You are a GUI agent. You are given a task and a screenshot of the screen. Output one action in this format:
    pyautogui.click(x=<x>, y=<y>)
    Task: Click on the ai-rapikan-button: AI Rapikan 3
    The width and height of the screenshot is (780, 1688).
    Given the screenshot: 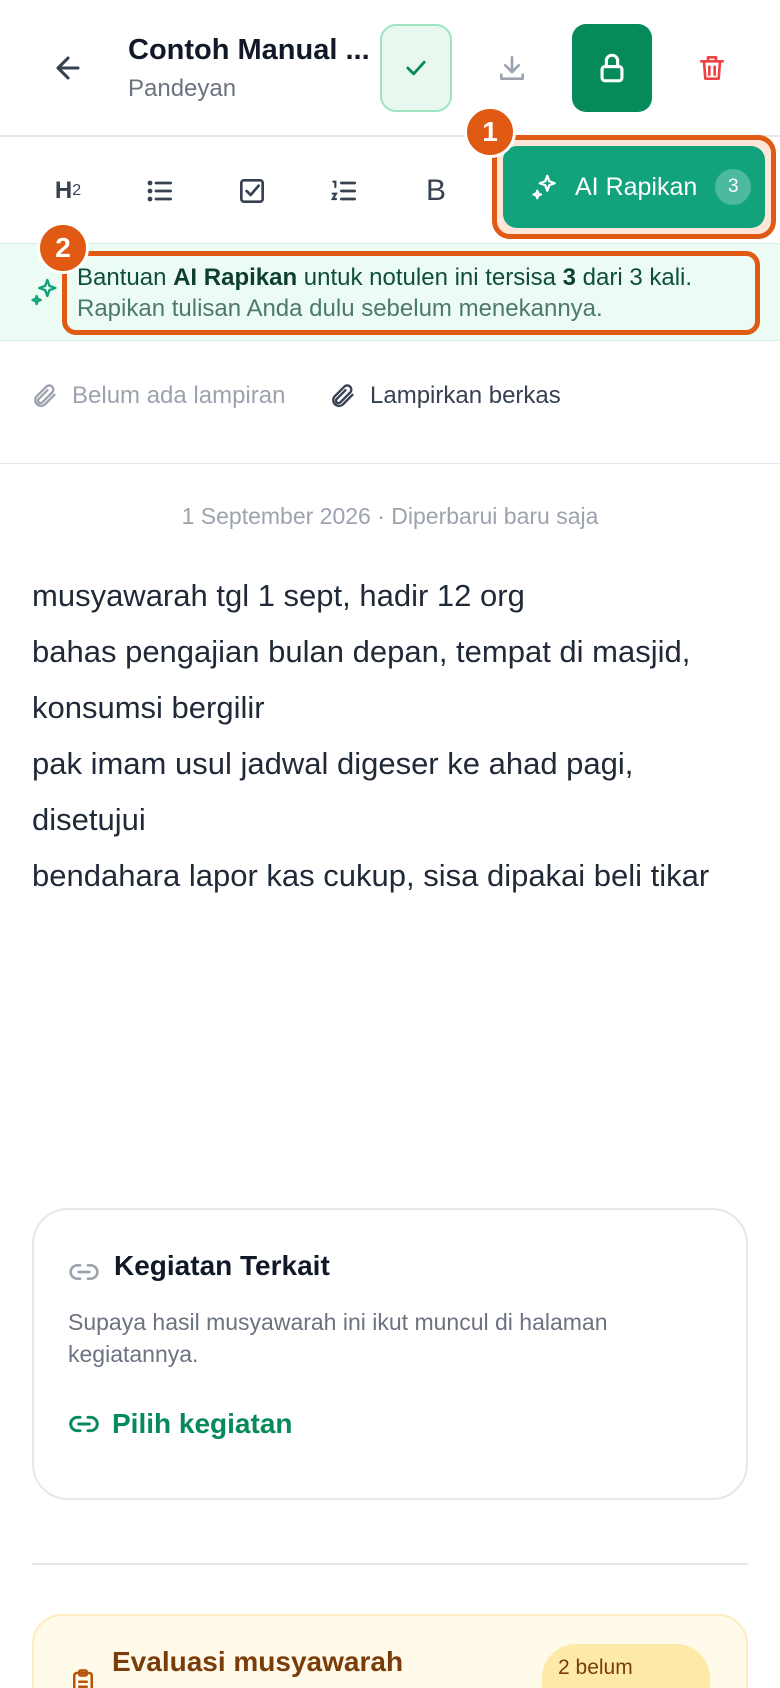 What is the action you would take?
    pyautogui.click(x=634, y=187)
    